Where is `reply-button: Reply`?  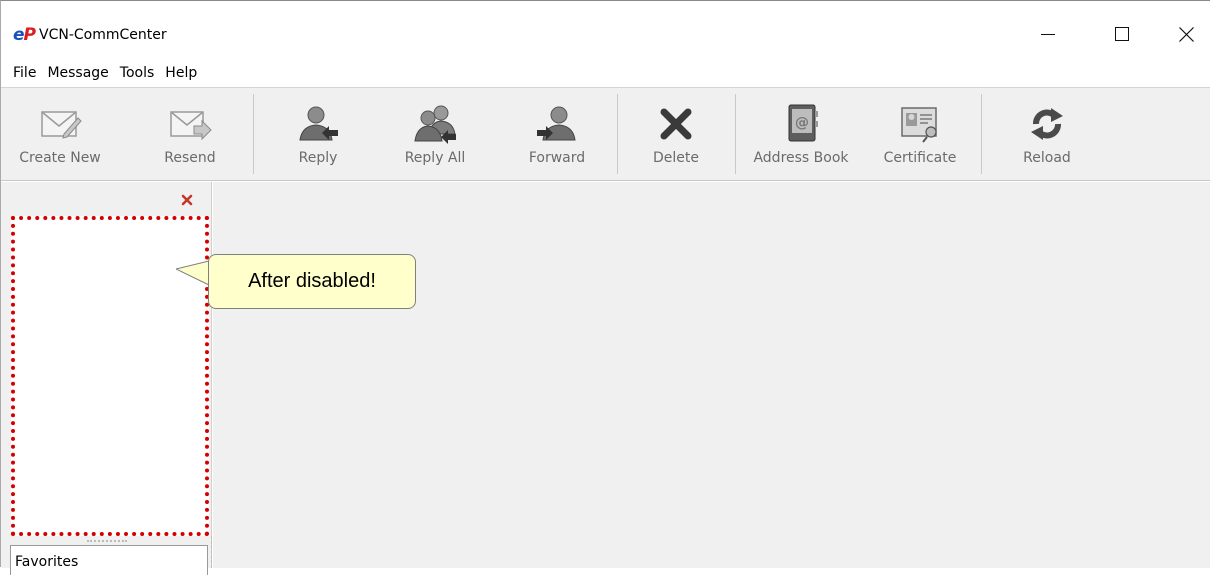
reply-button: Reply is located at coordinates (318, 134).